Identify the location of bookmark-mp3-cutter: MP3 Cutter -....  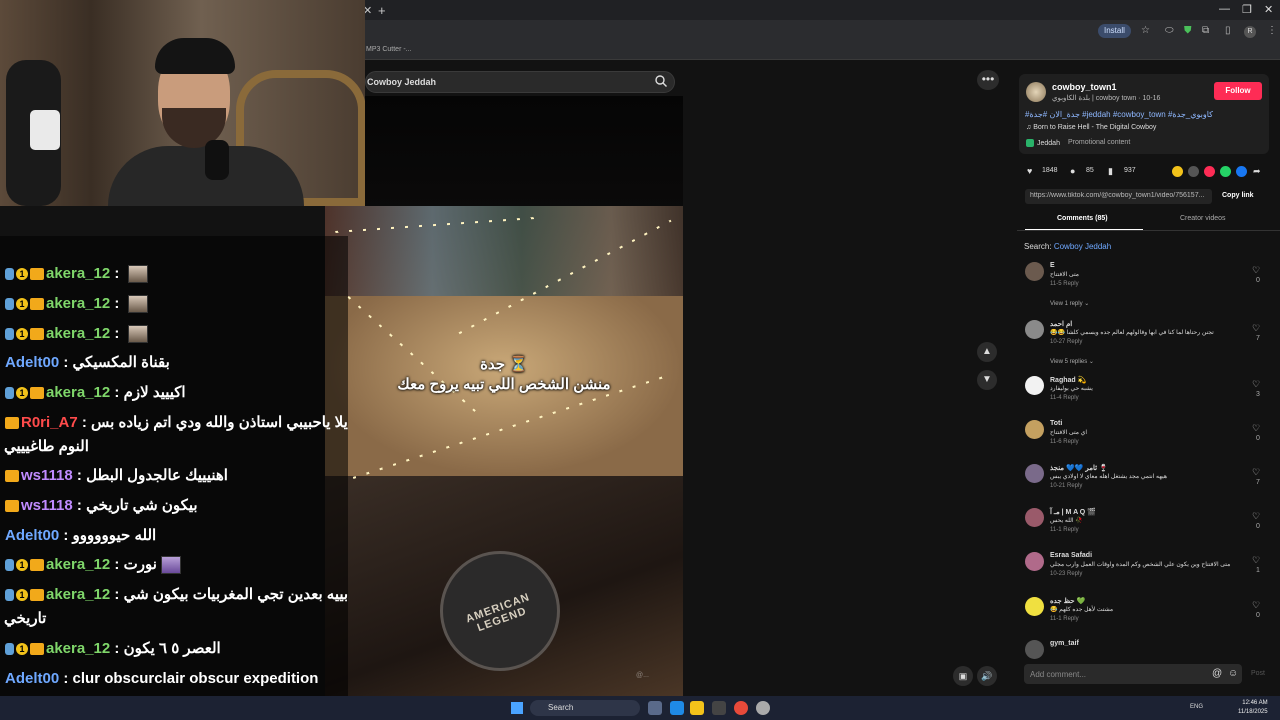
(389, 49).